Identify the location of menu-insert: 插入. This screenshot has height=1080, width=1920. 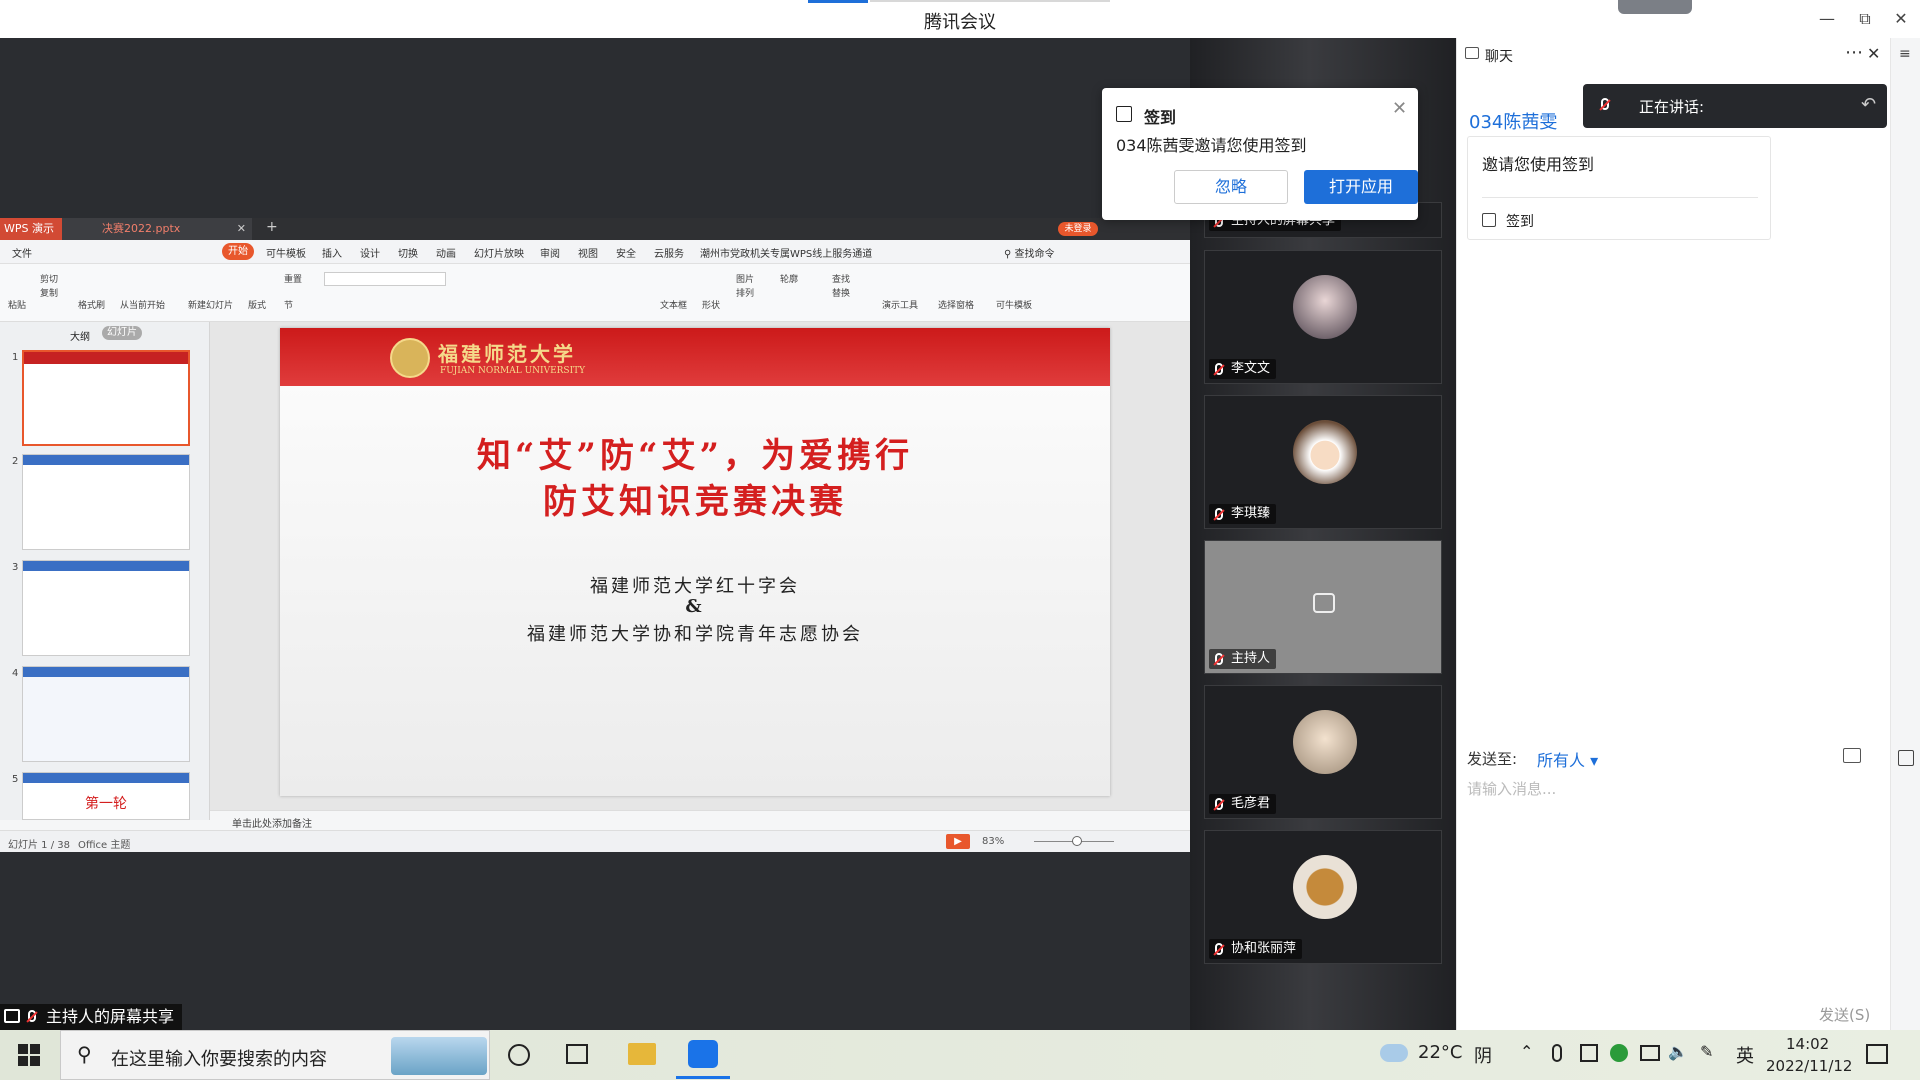
(332, 252).